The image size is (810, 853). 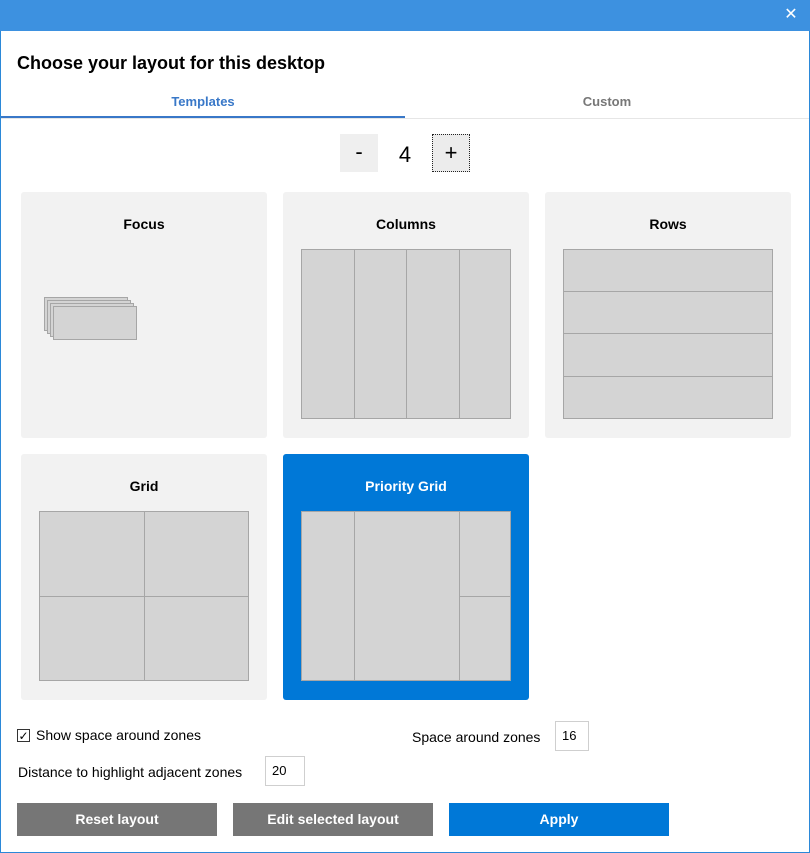 I want to click on template-card-rows: Rows, so click(x=668, y=315).